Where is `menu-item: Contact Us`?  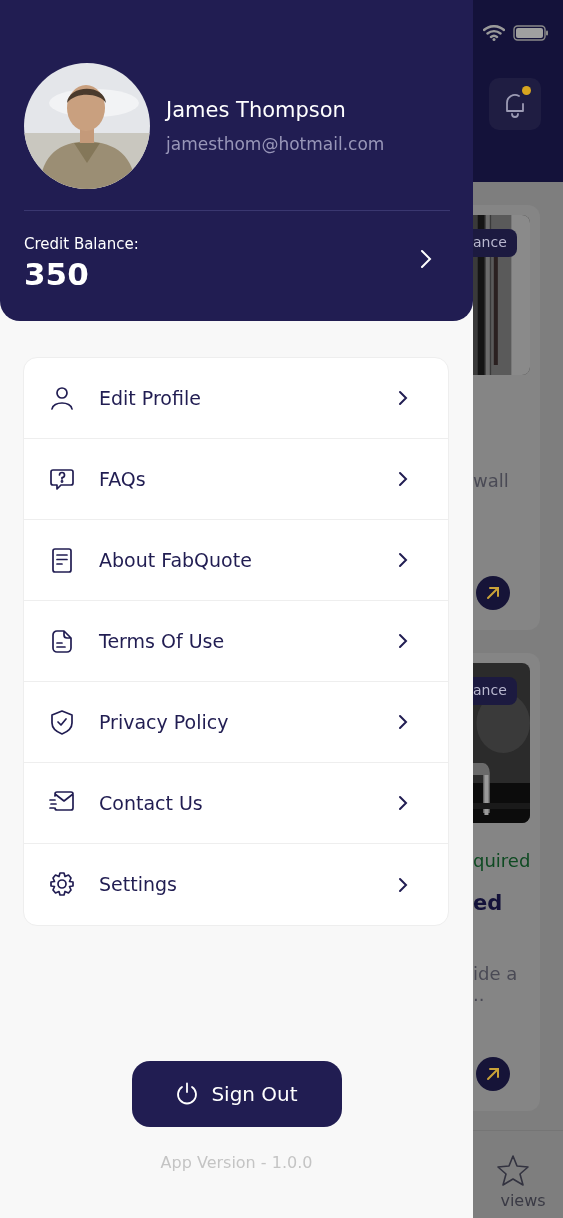 menu-item: Contact Us is located at coordinates (236, 803).